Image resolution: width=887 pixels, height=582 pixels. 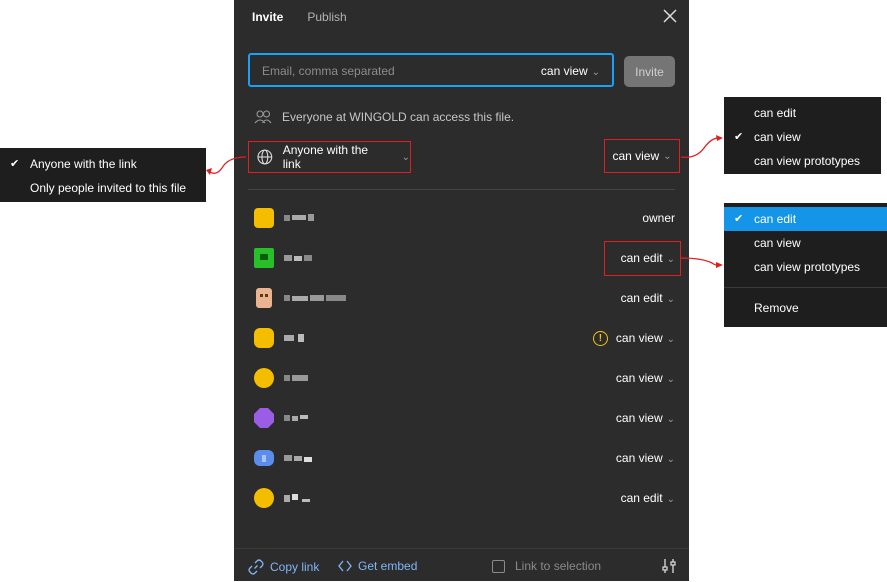 What do you see at coordinates (461, 189) in the screenshot?
I see `divider` at bounding box center [461, 189].